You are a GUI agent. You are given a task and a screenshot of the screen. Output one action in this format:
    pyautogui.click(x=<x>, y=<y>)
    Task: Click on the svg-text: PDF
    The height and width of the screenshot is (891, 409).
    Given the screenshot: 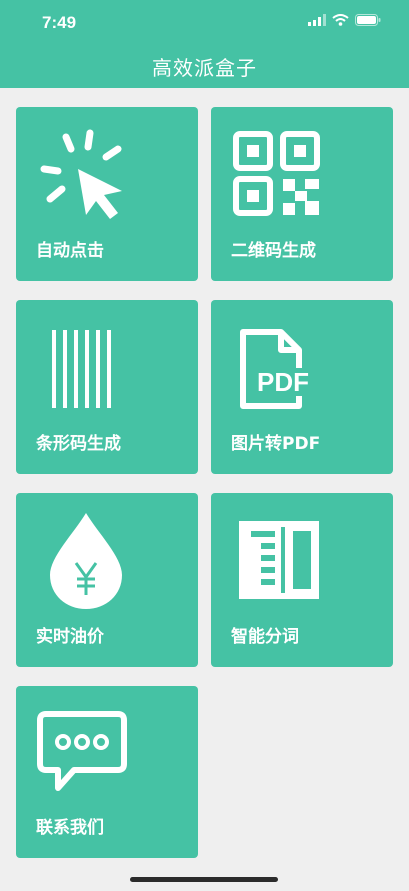 What is the action you would take?
    pyautogui.click(x=283, y=382)
    